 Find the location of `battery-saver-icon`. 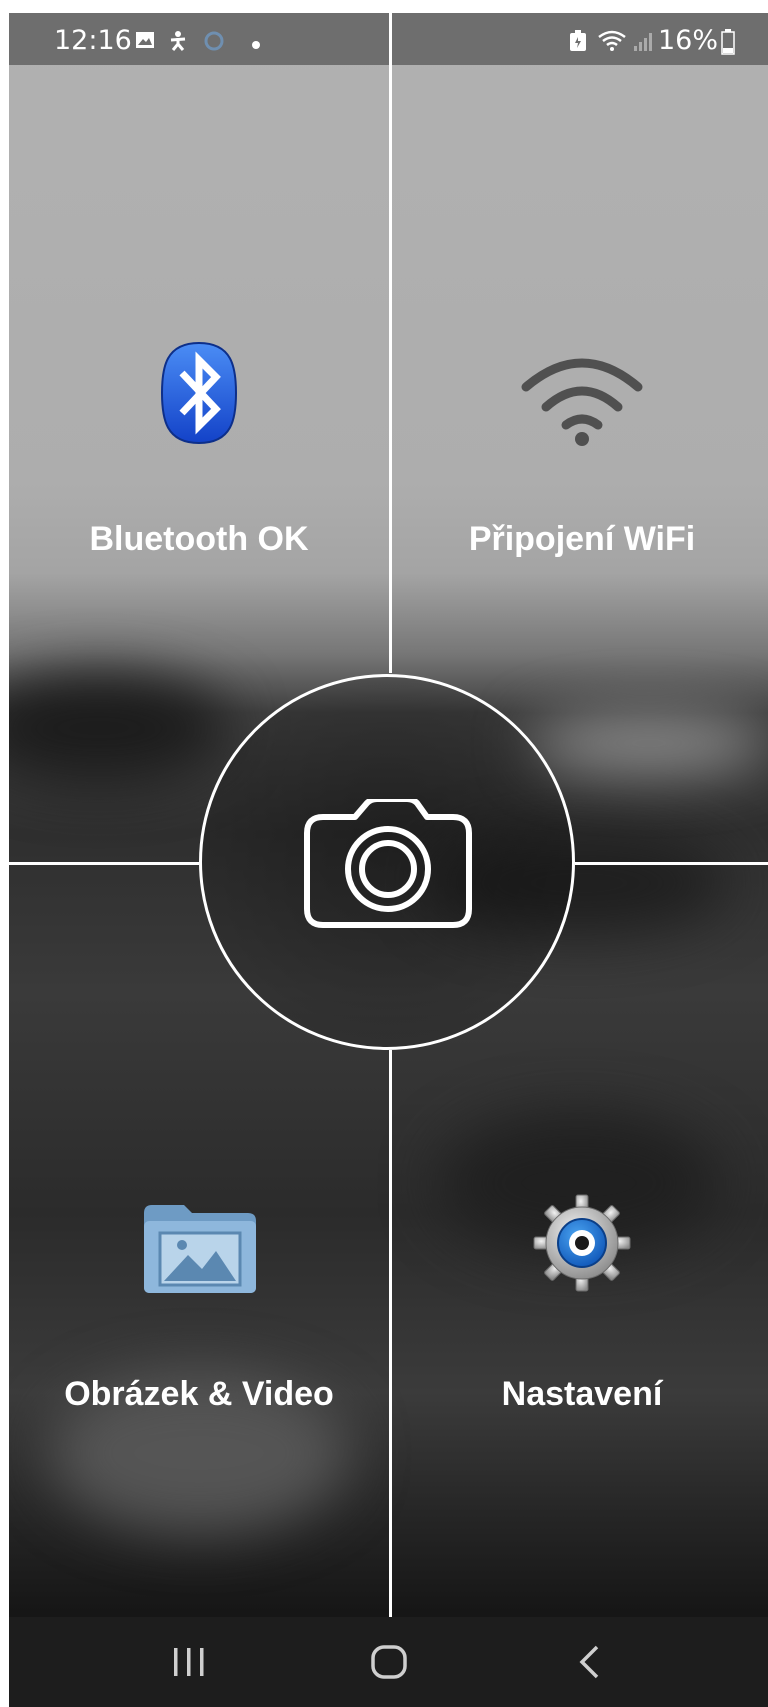

battery-saver-icon is located at coordinates (578, 43).